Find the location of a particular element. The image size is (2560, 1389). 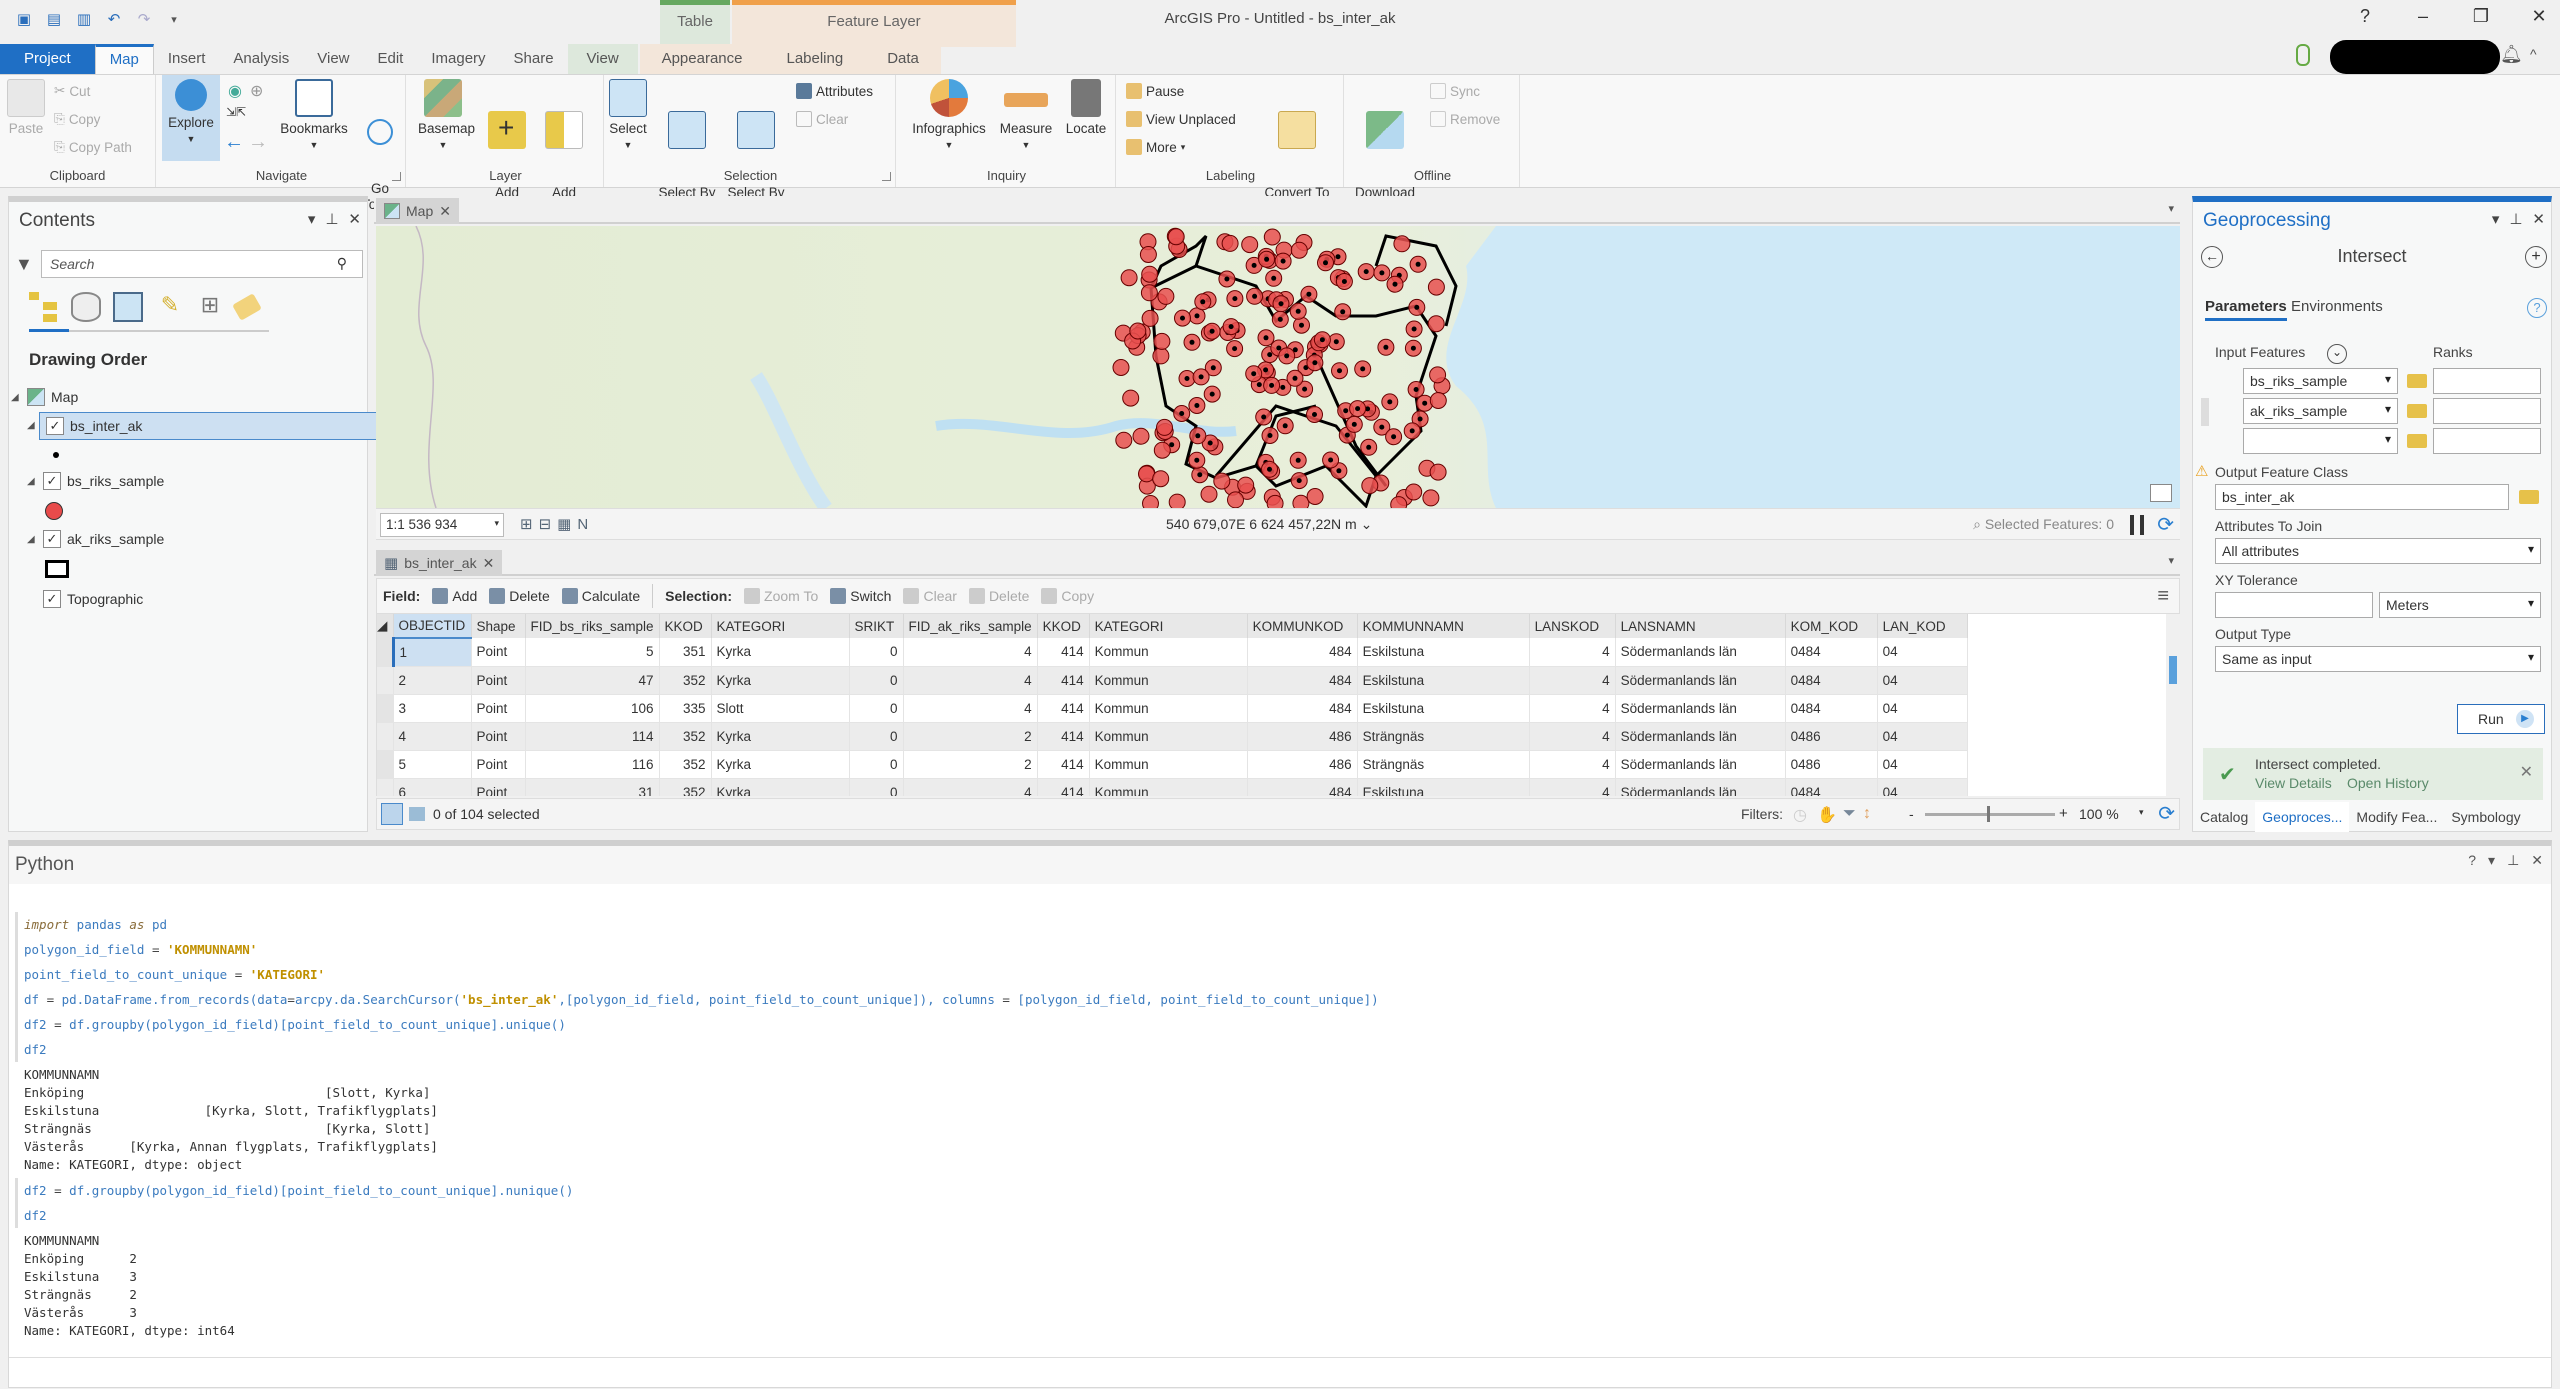

tab-analysis: Analysis is located at coordinates (261, 59).